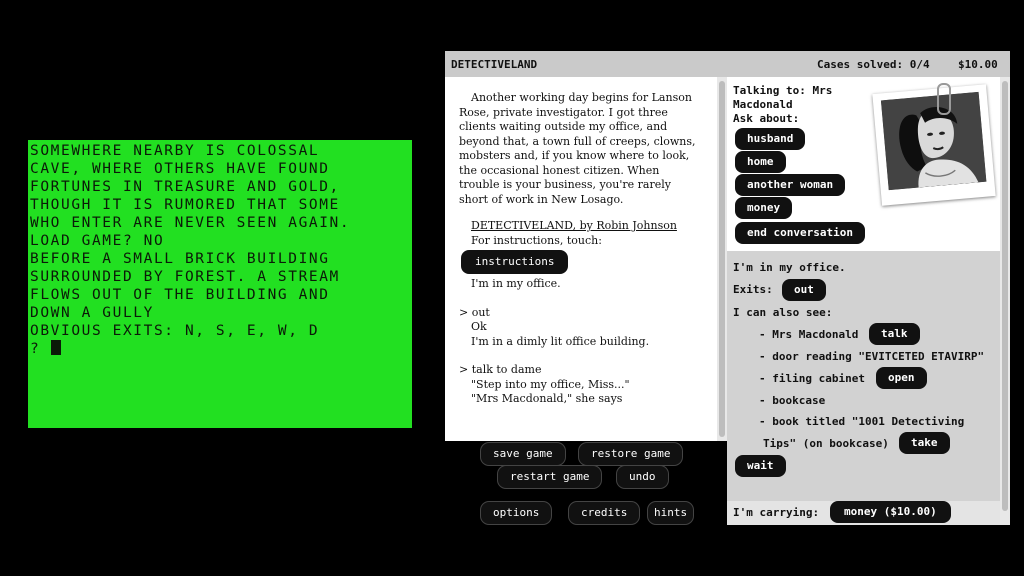 The width and height of the screenshot is (1024, 576). Describe the element at coordinates (560, 341) in the screenshot. I see `command-response: I'm in a dimly lit office building.` at that location.